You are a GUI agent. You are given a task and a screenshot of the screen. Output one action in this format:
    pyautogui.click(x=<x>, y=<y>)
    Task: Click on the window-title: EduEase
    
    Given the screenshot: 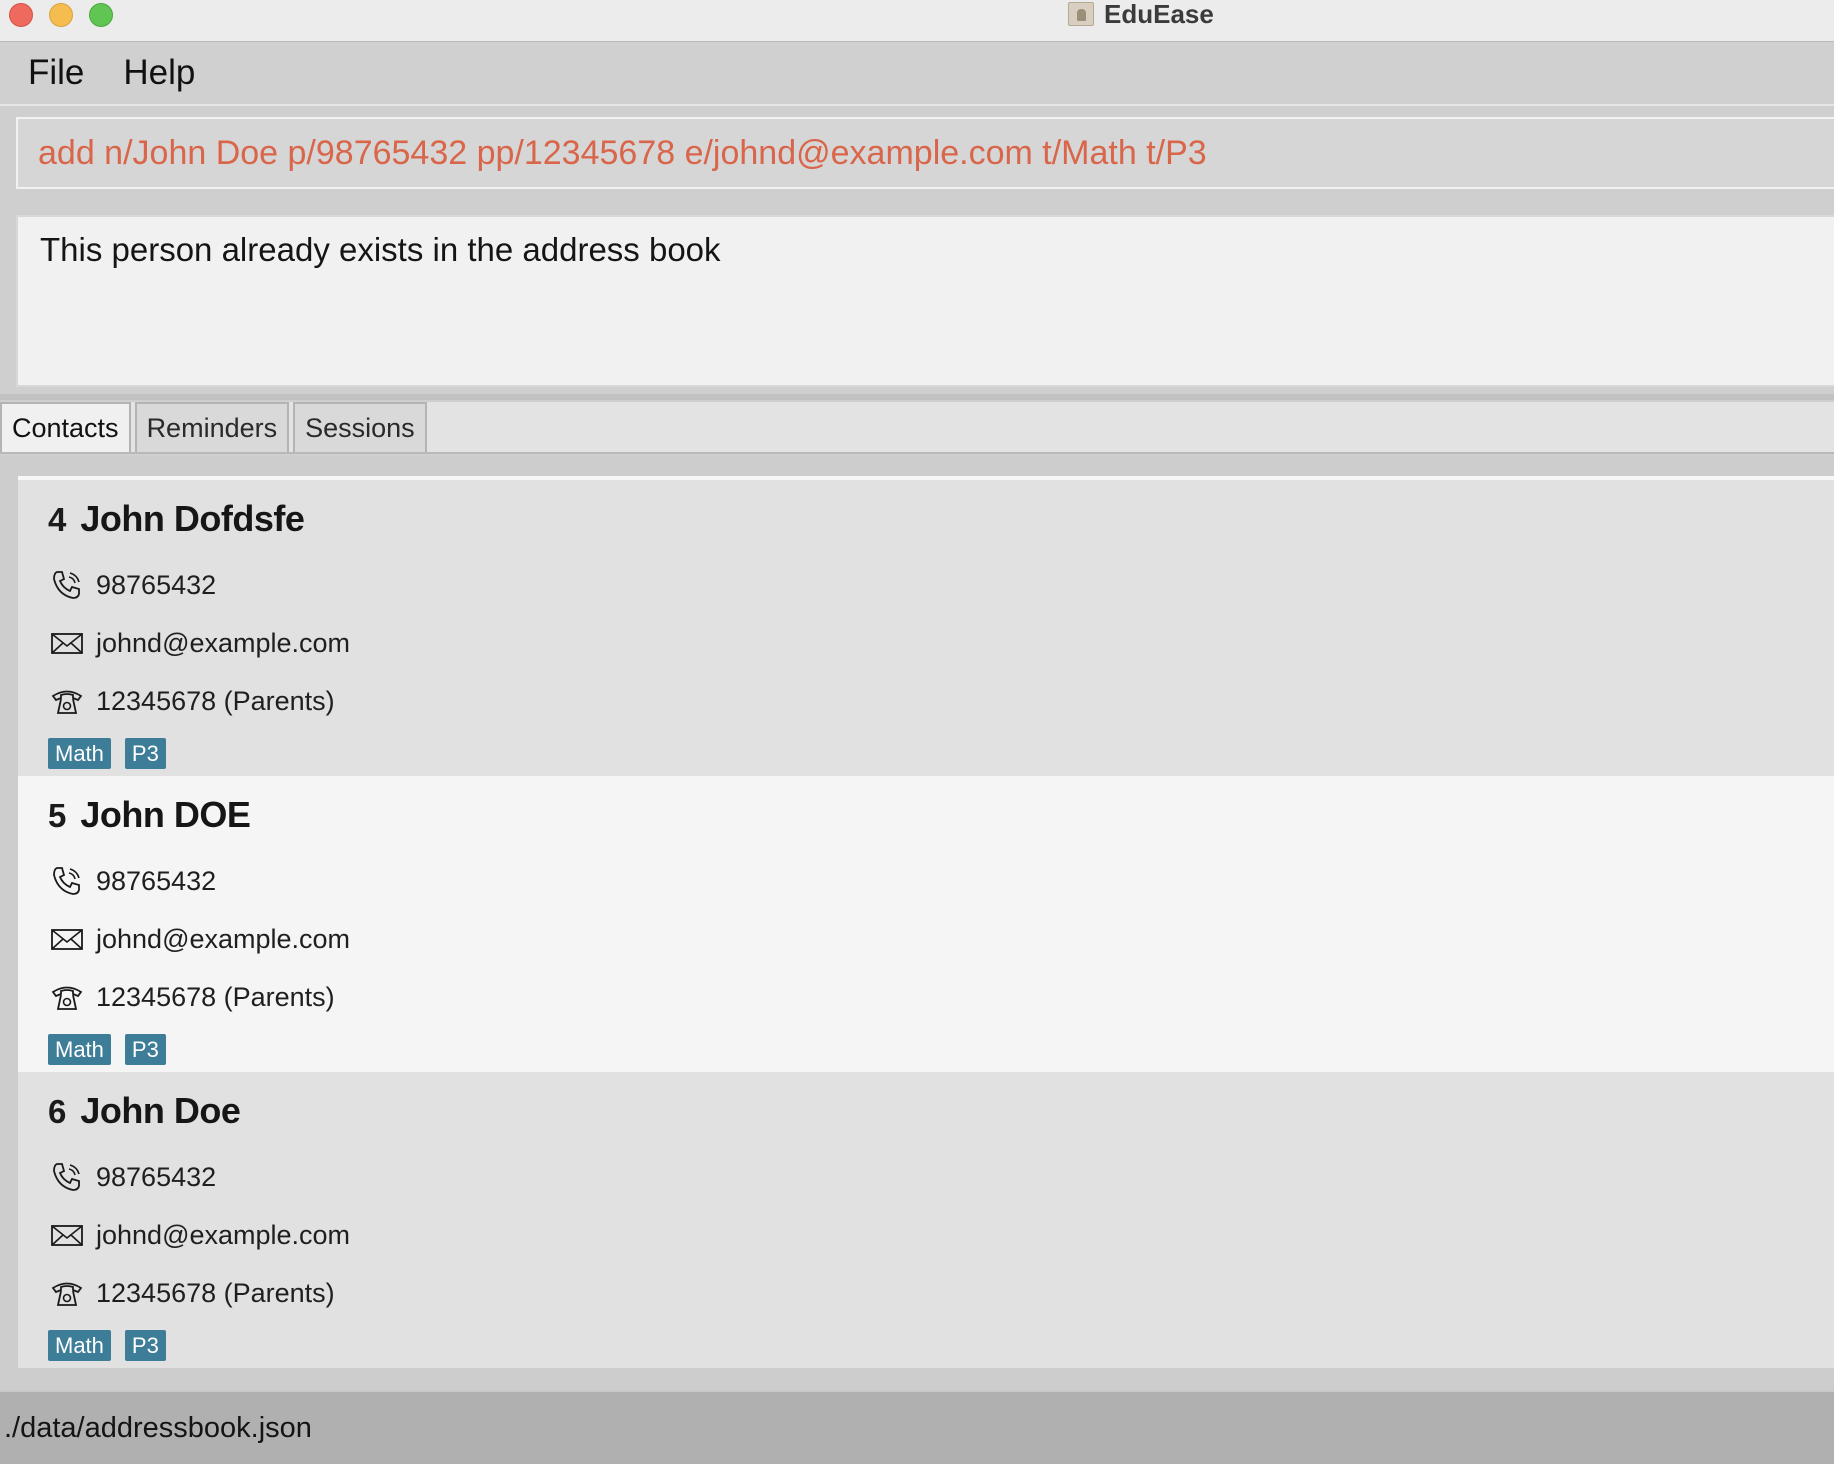 What is the action you would take?
    pyautogui.click(x=1159, y=14)
    